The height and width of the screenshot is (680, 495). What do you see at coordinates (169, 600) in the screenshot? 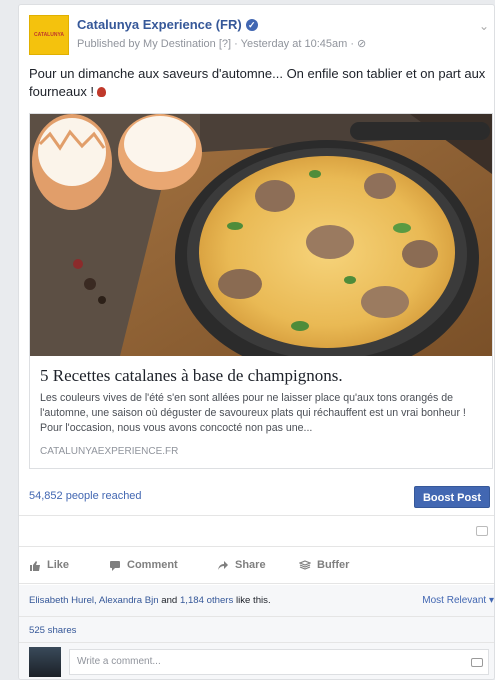
I see `likes-and-text: and` at bounding box center [169, 600].